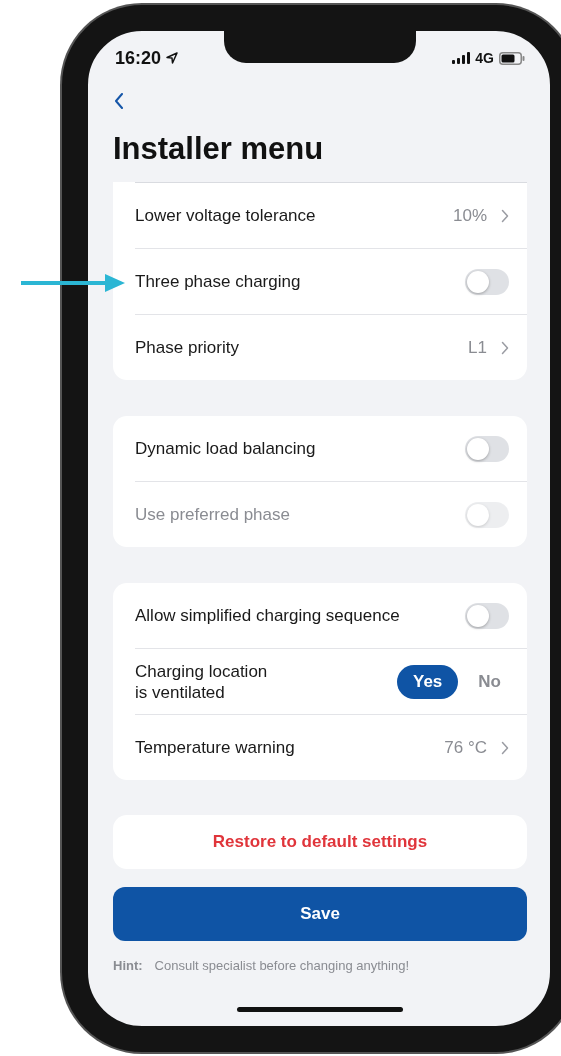 This screenshot has height=1056, width=561. Describe the element at coordinates (215, 747) in the screenshot. I see `setting-label: Temperature warning` at that location.